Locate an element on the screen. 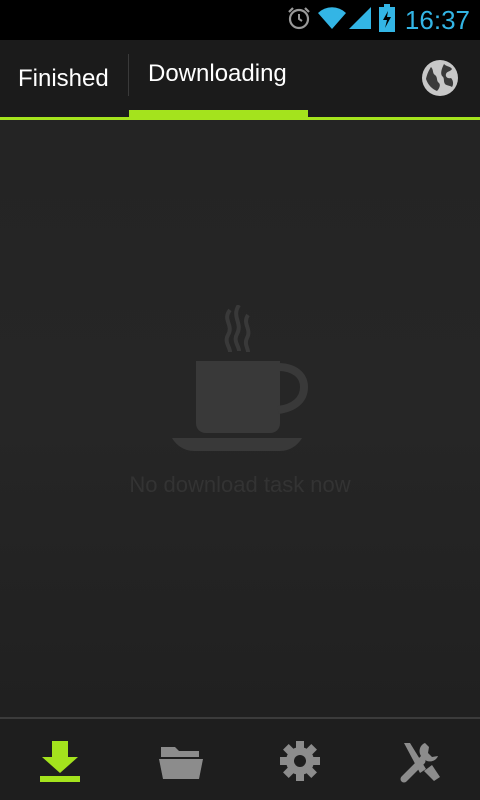 The image size is (480, 800). tab-downloading: Downloading is located at coordinates (218, 78).